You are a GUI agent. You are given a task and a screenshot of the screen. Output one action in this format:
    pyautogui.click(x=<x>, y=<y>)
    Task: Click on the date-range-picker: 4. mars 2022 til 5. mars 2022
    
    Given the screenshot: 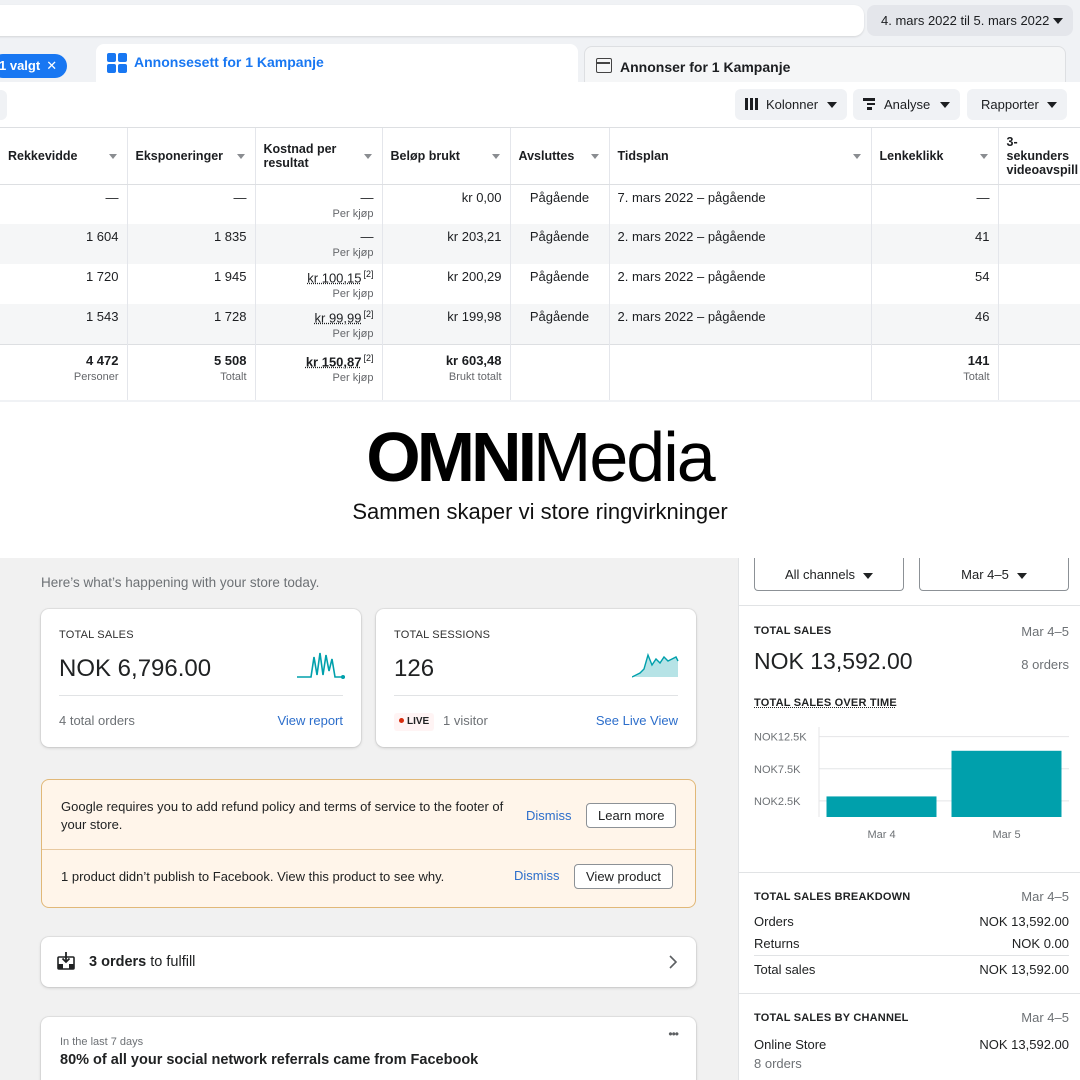 What is the action you would take?
    pyautogui.click(x=970, y=20)
    